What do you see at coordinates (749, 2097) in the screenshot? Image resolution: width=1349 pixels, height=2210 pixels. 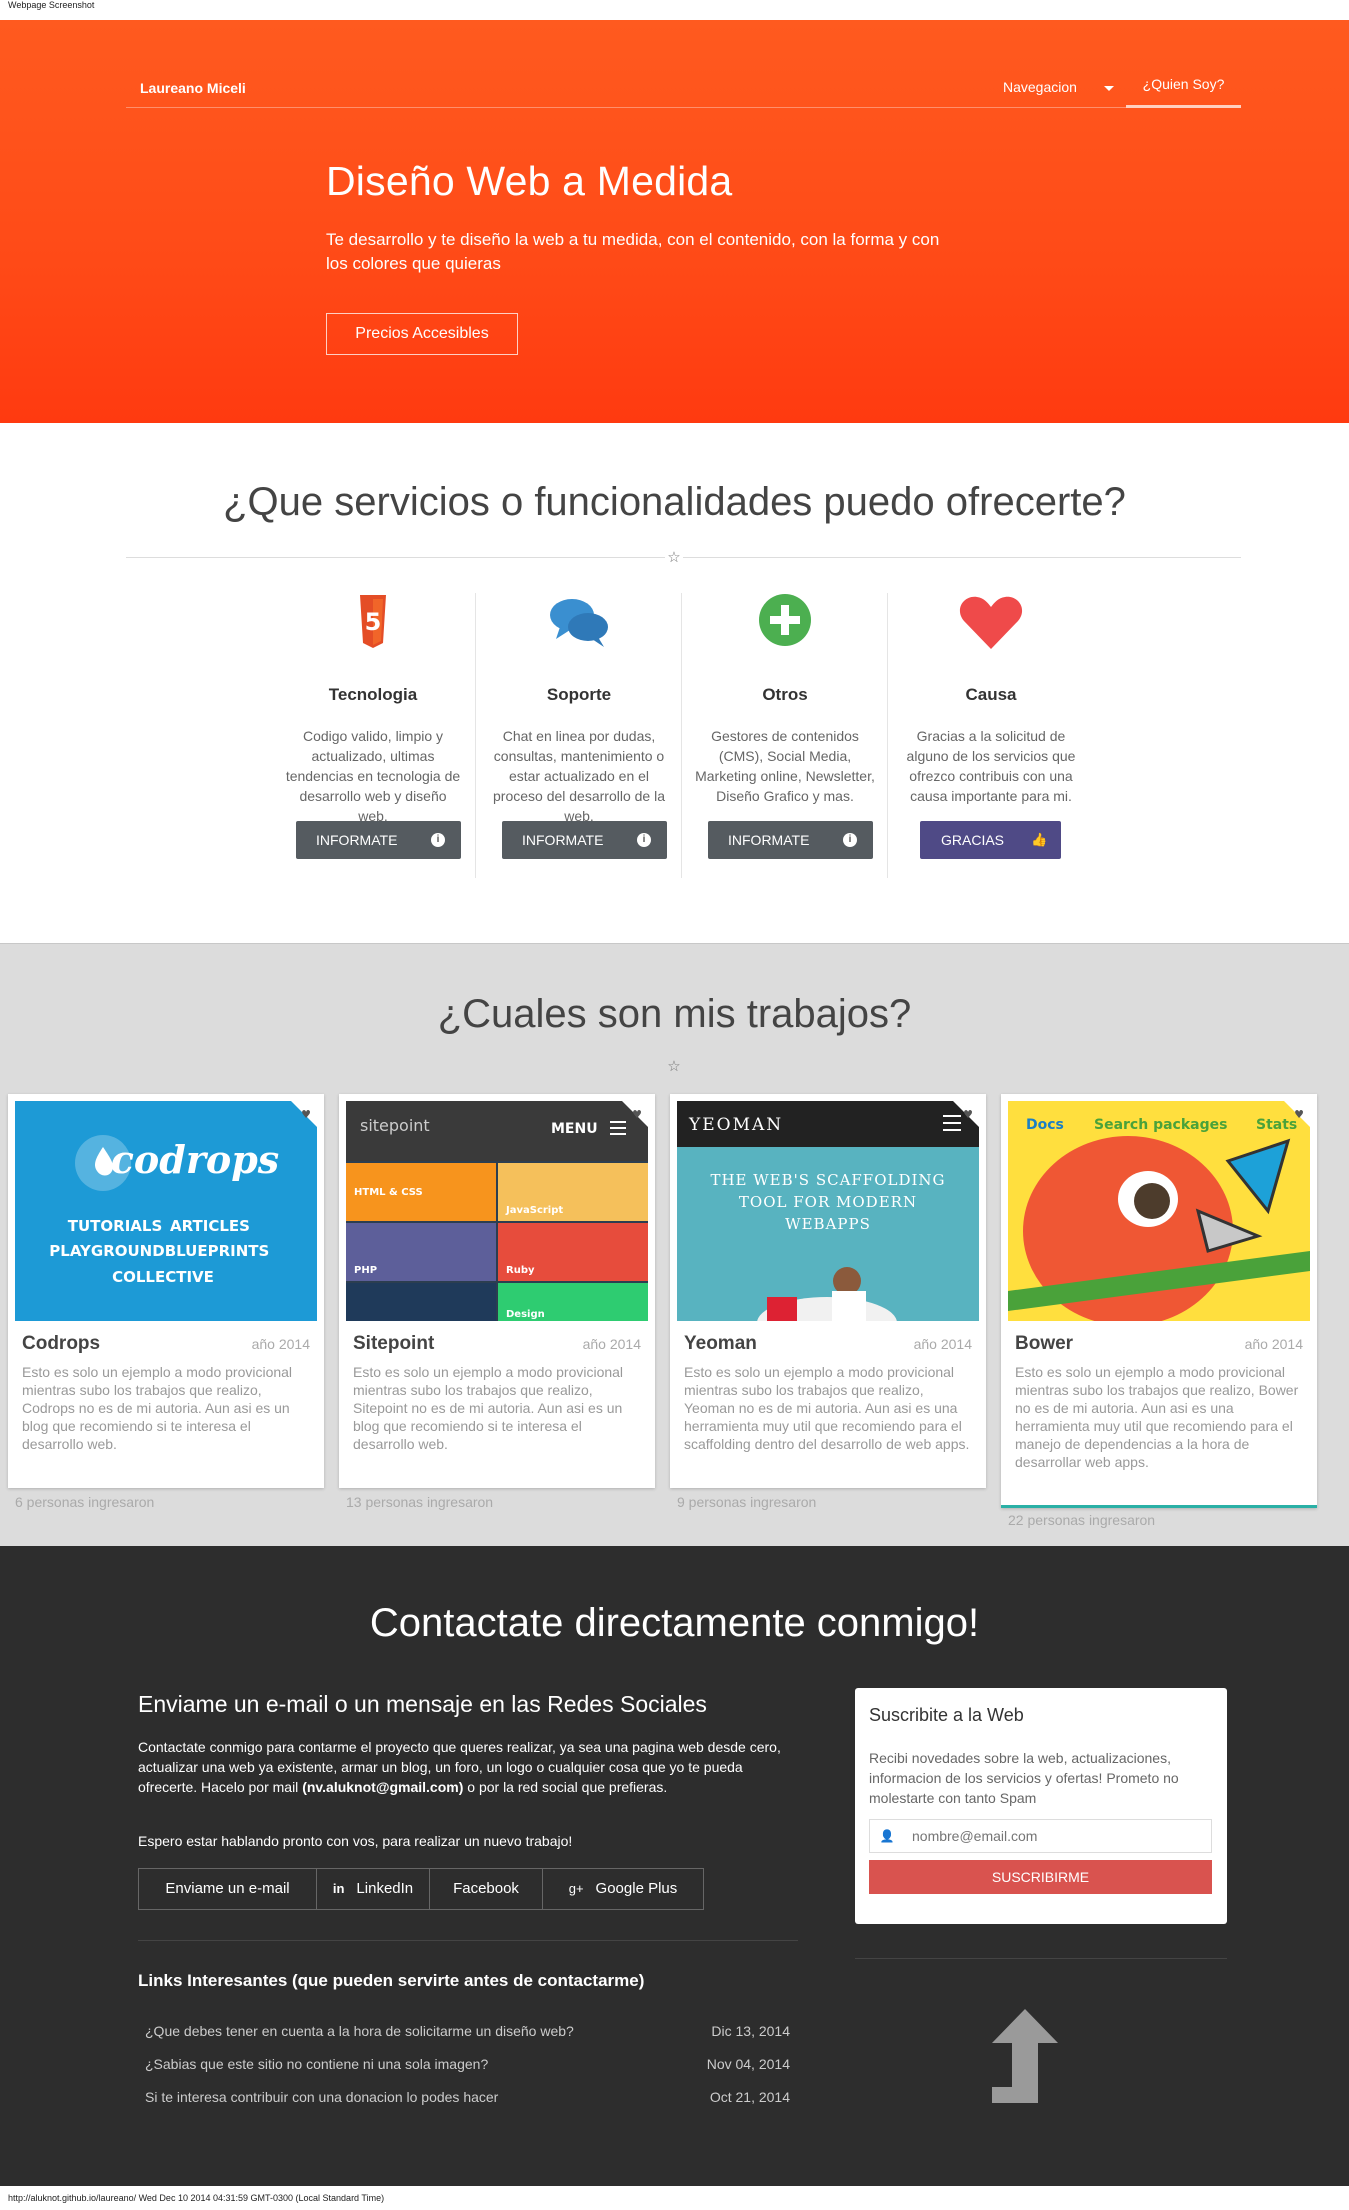 I see `link-date: Oct 21, 2014` at bounding box center [749, 2097].